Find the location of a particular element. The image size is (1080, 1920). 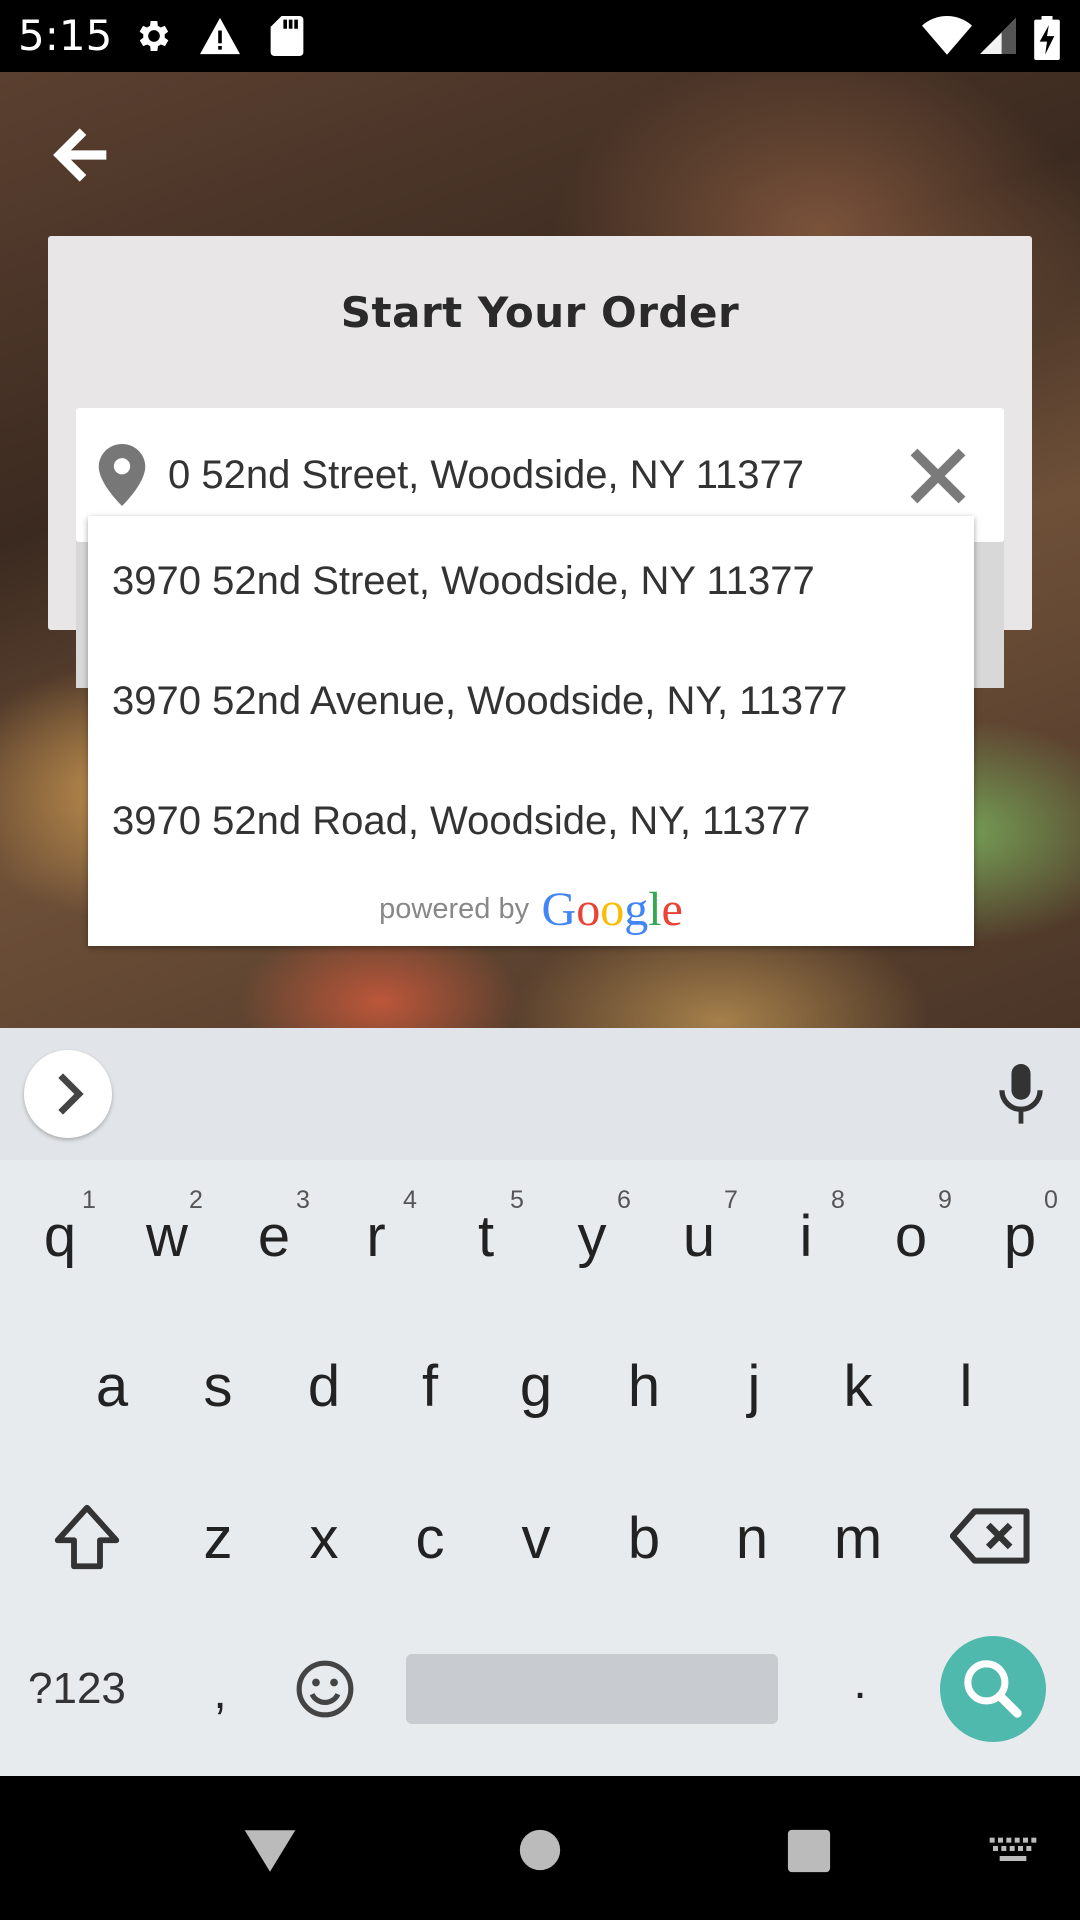

close-icon is located at coordinates (938, 476).